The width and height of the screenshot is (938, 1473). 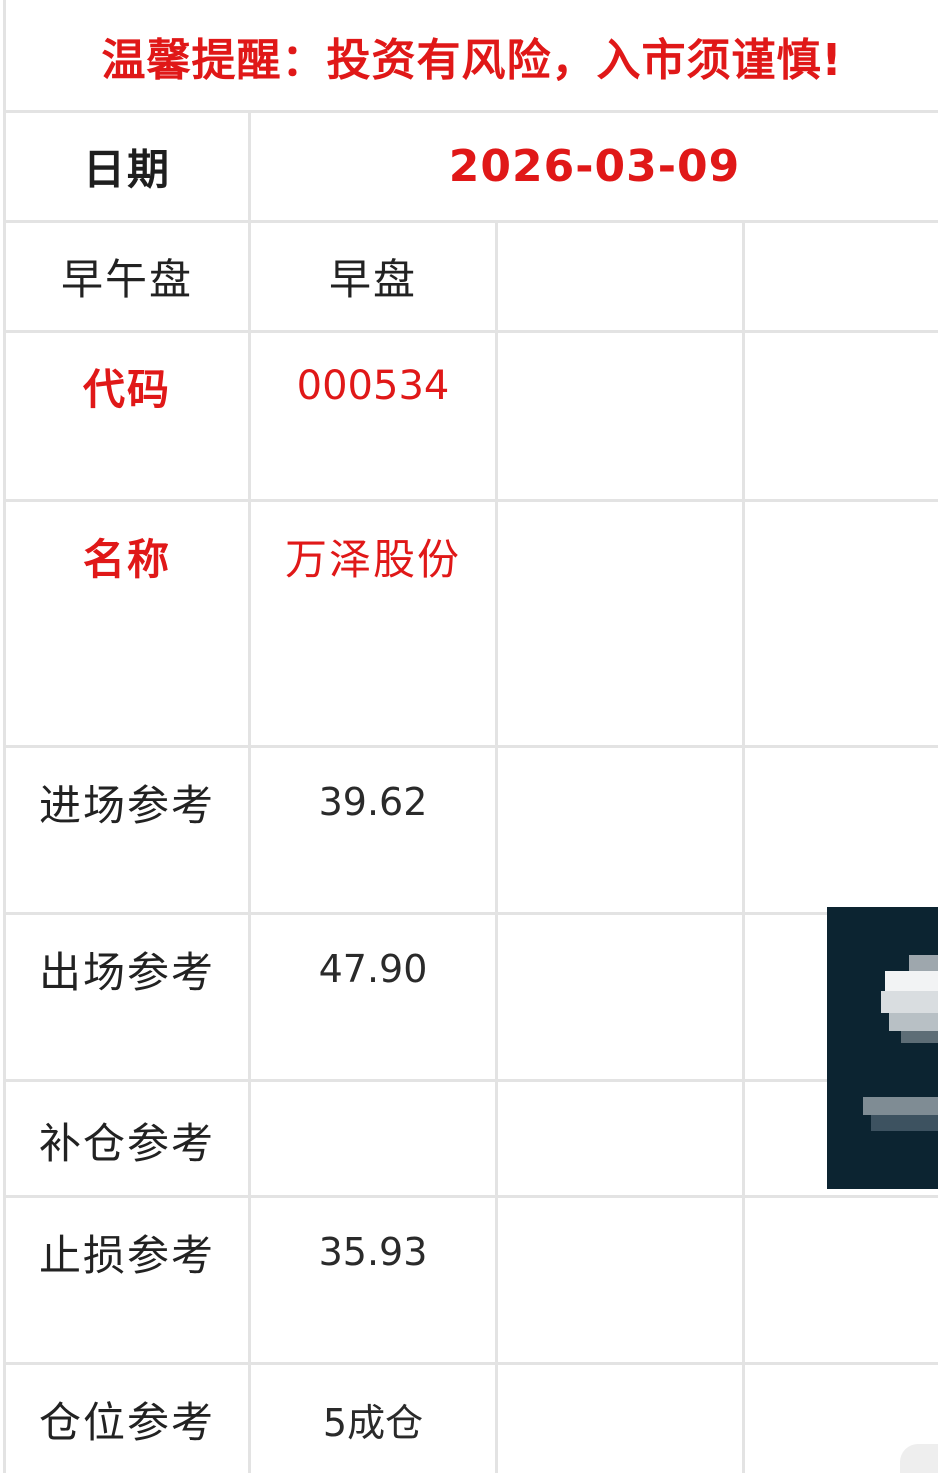 What do you see at coordinates (126, 169) in the screenshot?
I see `date-label: 日期` at bounding box center [126, 169].